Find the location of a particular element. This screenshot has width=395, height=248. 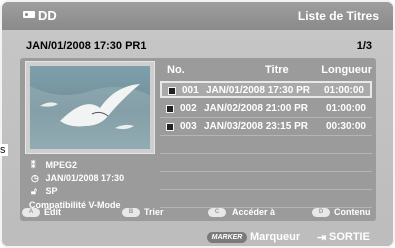

clock-icon: ◷ is located at coordinates (35, 178).